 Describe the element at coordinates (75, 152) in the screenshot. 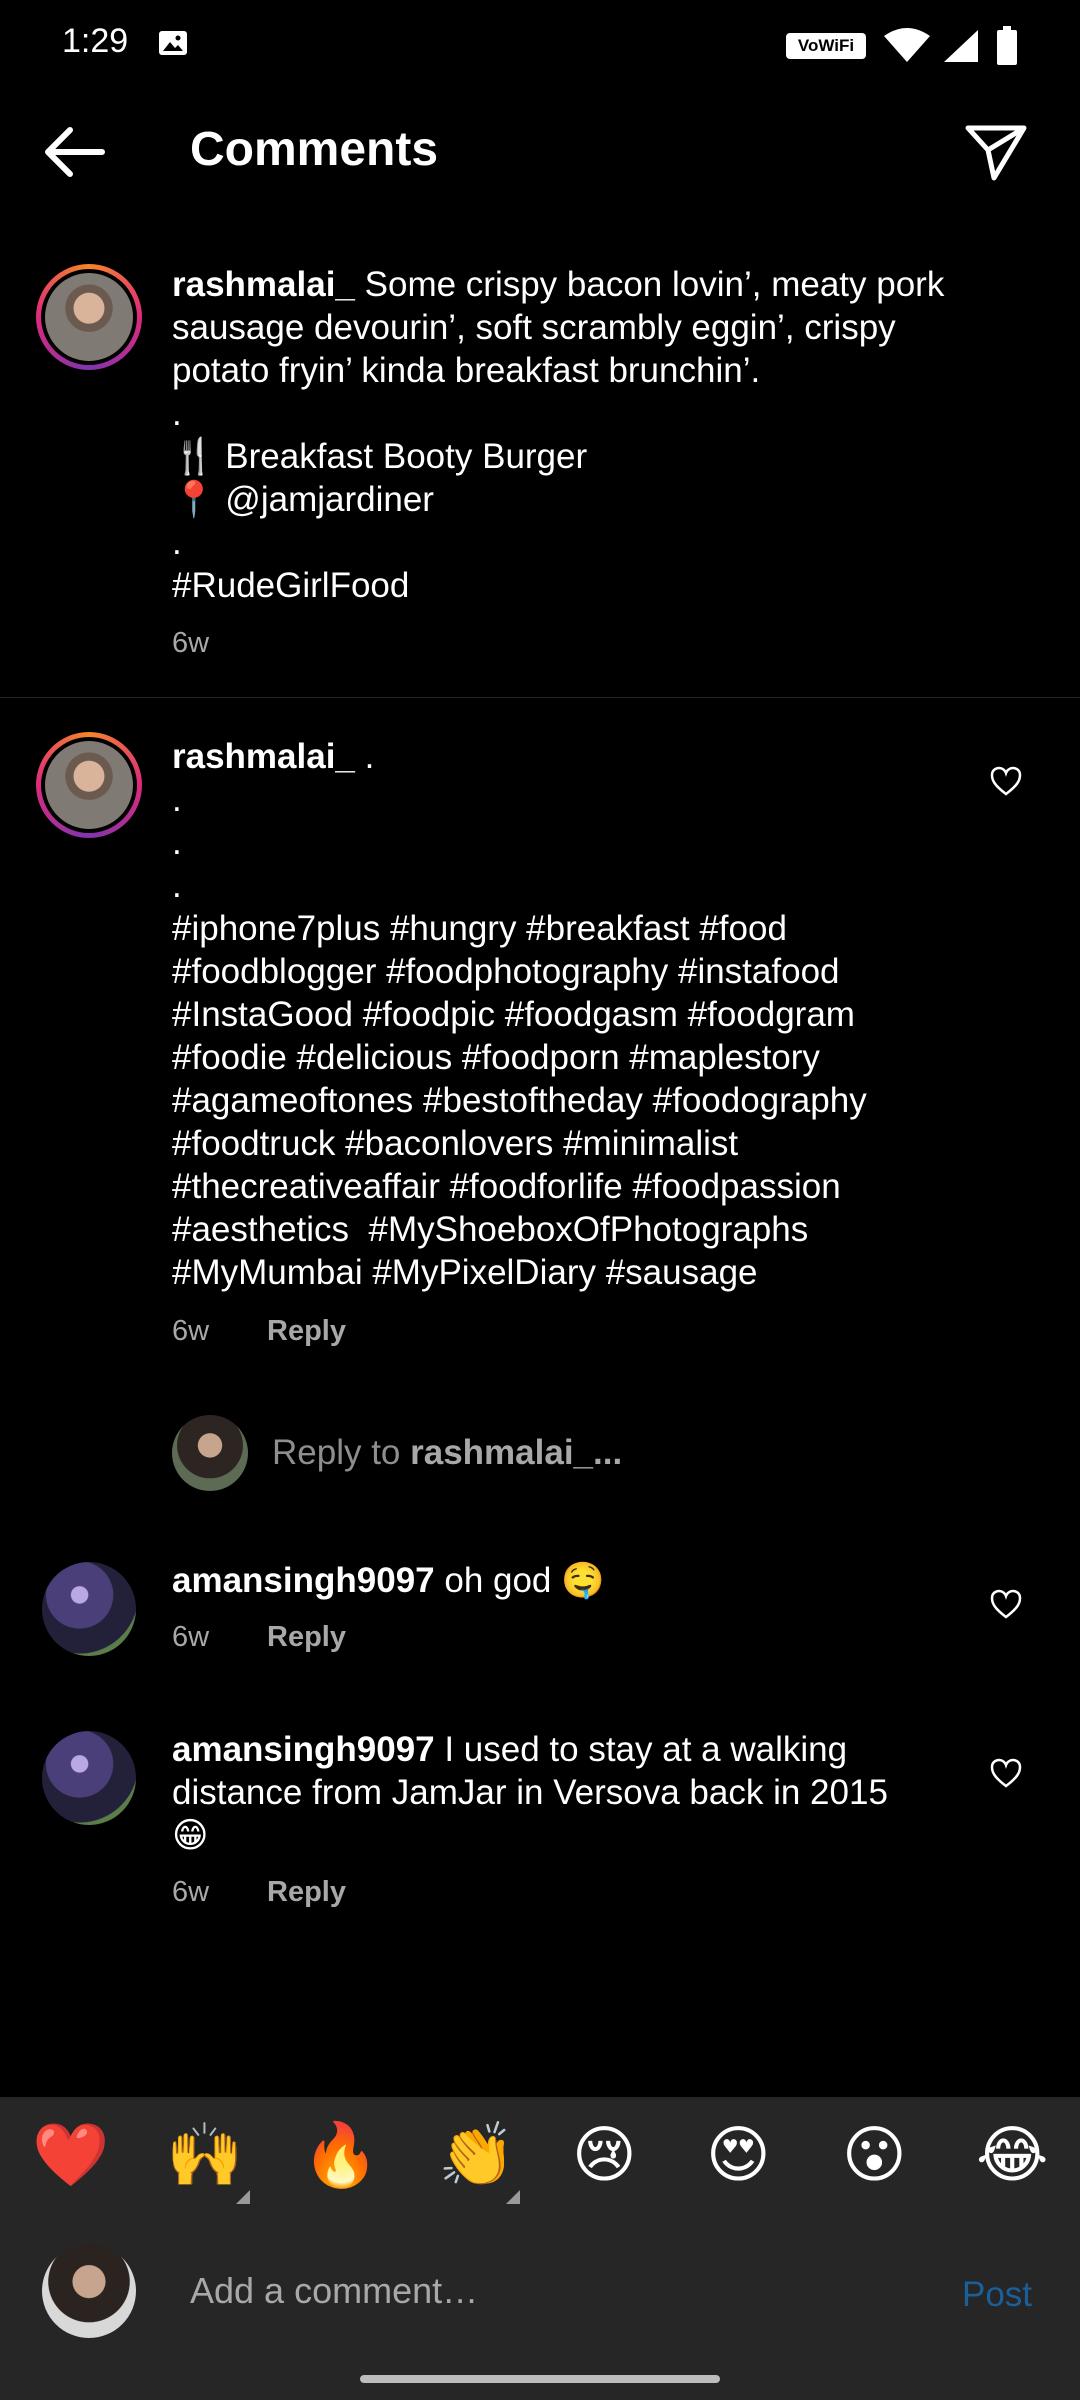

I see `back-arrow-icon` at that location.